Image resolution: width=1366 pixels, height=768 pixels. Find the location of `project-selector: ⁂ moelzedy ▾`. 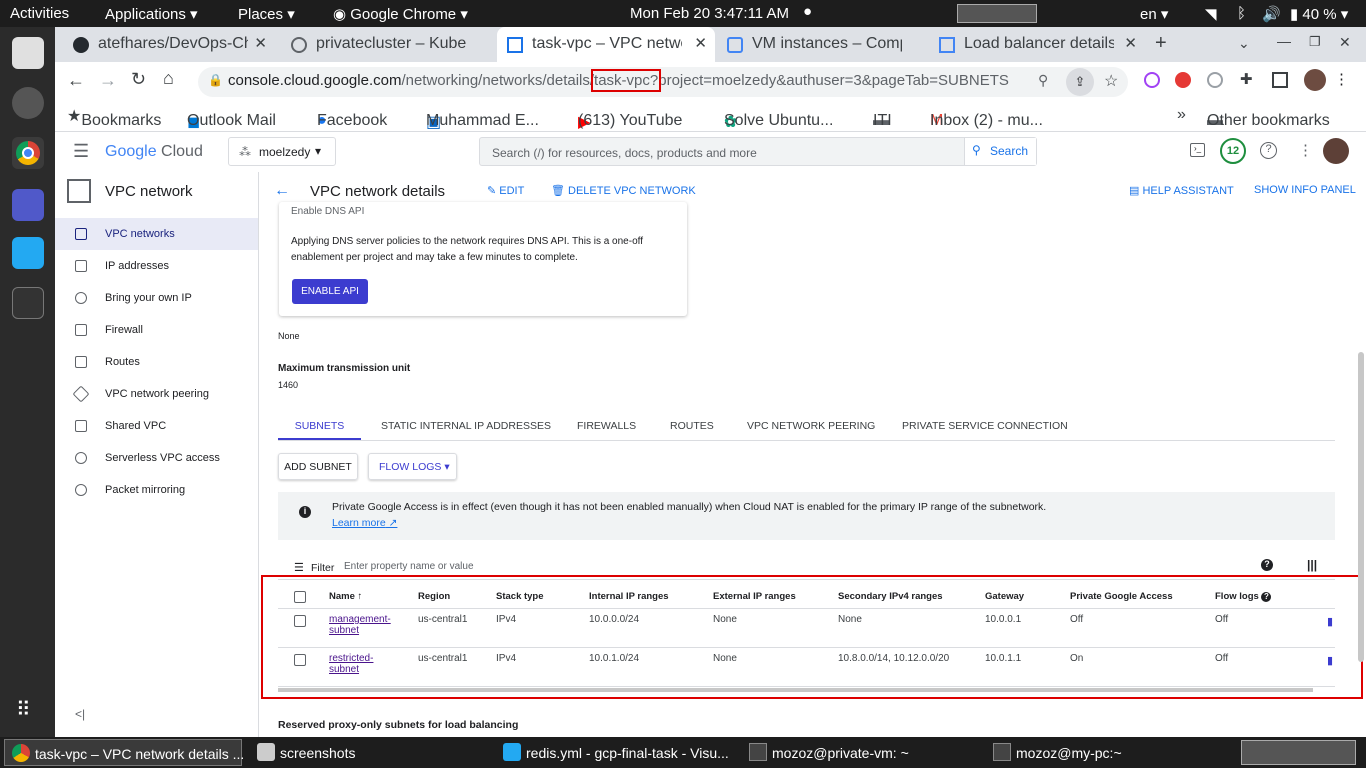

project-selector: ⁂ moelzedy ▾ is located at coordinates (282, 151).